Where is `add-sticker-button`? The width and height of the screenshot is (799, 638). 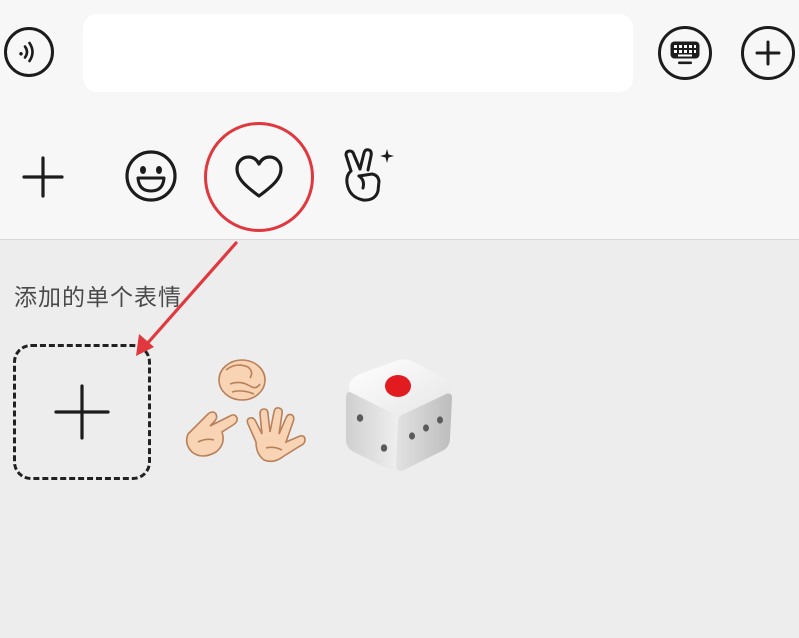 add-sticker-button is located at coordinates (82, 412).